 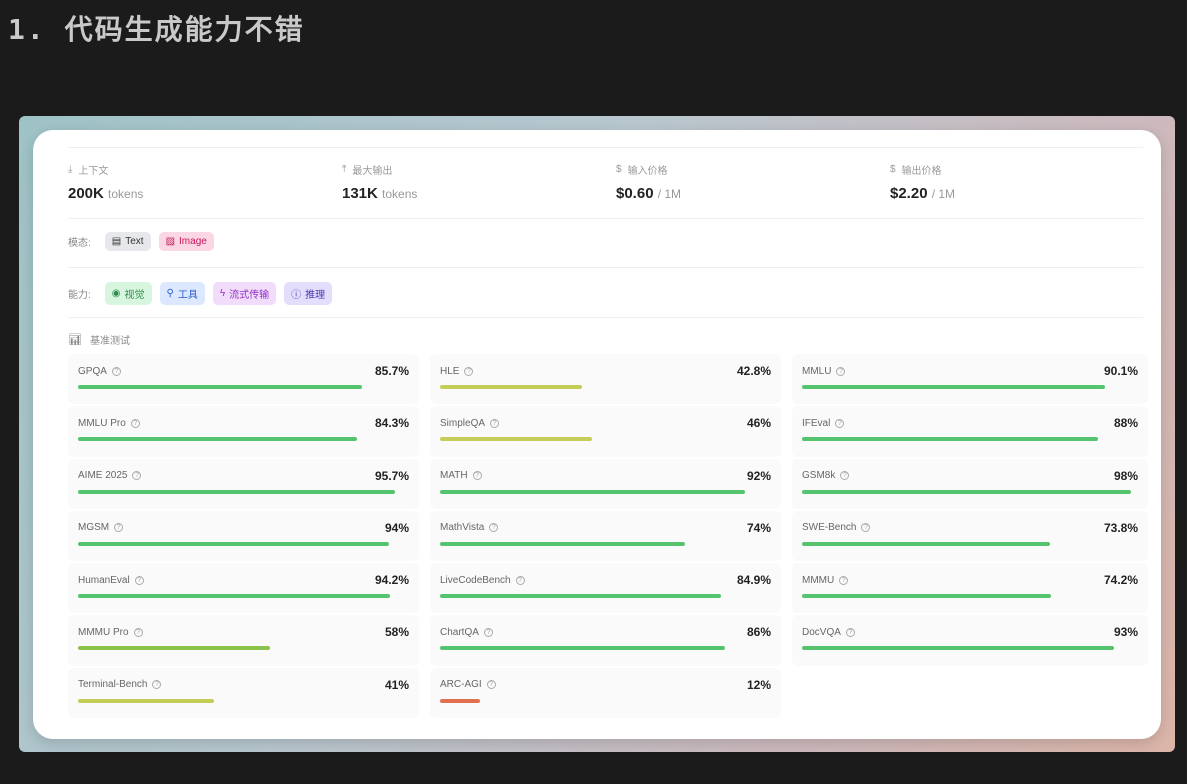 What do you see at coordinates (970, 588) in the screenshot?
I see `benchmark-item: MMMU? 74.2%` at bounding box center [970, 588].